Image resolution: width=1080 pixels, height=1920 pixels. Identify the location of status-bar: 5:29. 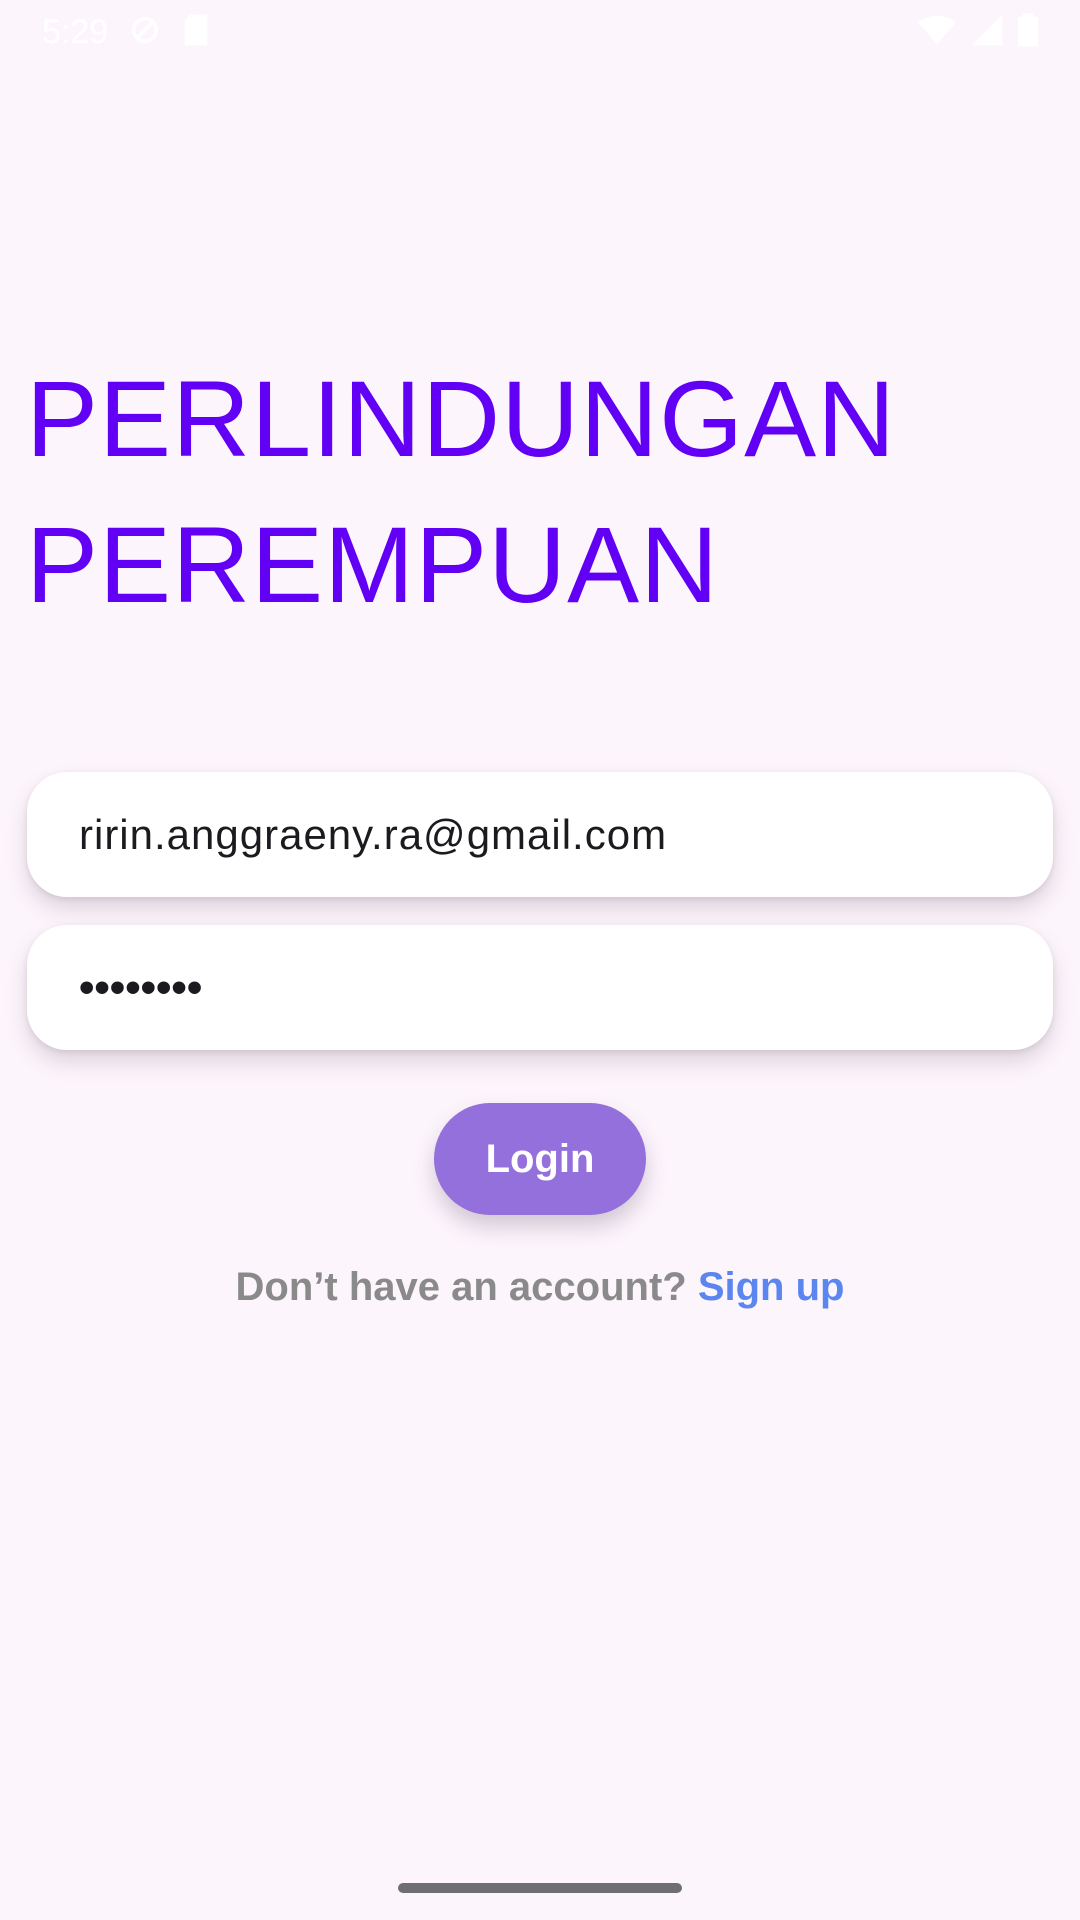
(540, 32).